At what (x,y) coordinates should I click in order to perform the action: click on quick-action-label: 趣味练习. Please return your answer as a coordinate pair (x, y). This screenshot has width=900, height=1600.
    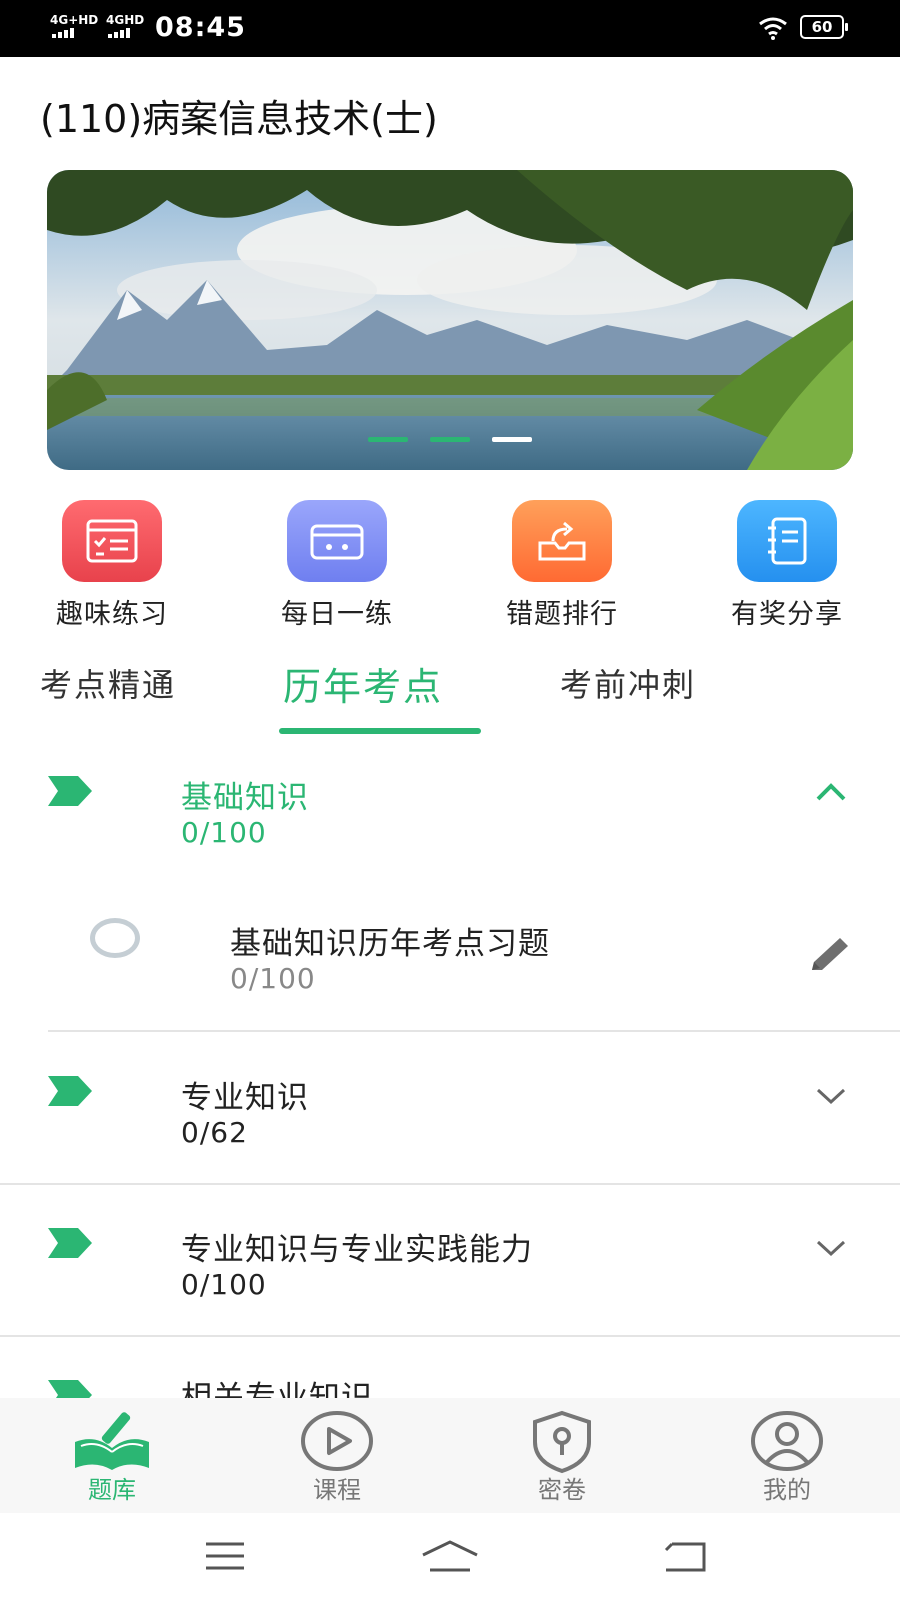
    Looking at the image, I should click on (112, 614).